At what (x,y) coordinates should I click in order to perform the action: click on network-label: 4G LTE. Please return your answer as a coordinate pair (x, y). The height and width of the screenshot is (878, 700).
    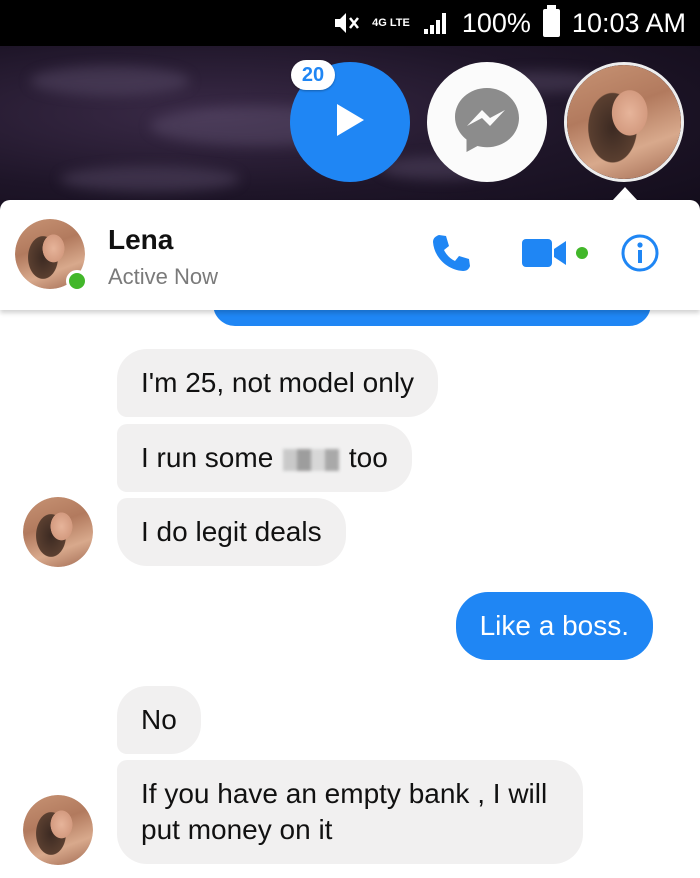
    Looking at the image, I should click on (391, 23).